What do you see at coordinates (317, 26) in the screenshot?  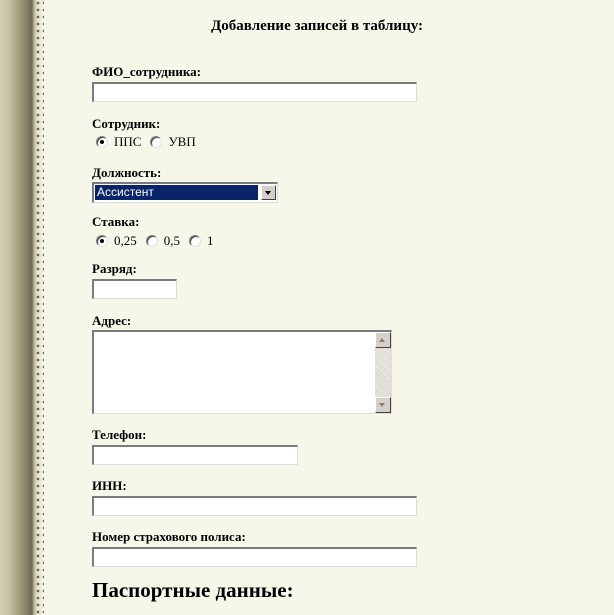 I see `form-heading: Добавление записей в таблицу:` at bounding box center [317, 26].